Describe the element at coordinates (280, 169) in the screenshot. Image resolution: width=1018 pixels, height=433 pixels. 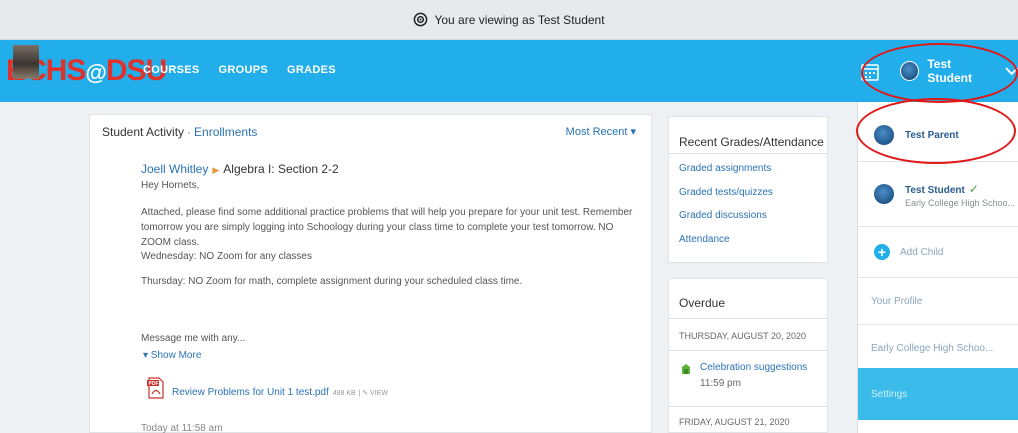
I see `post-course-link: Algebra I: Section 2-2` at that location.